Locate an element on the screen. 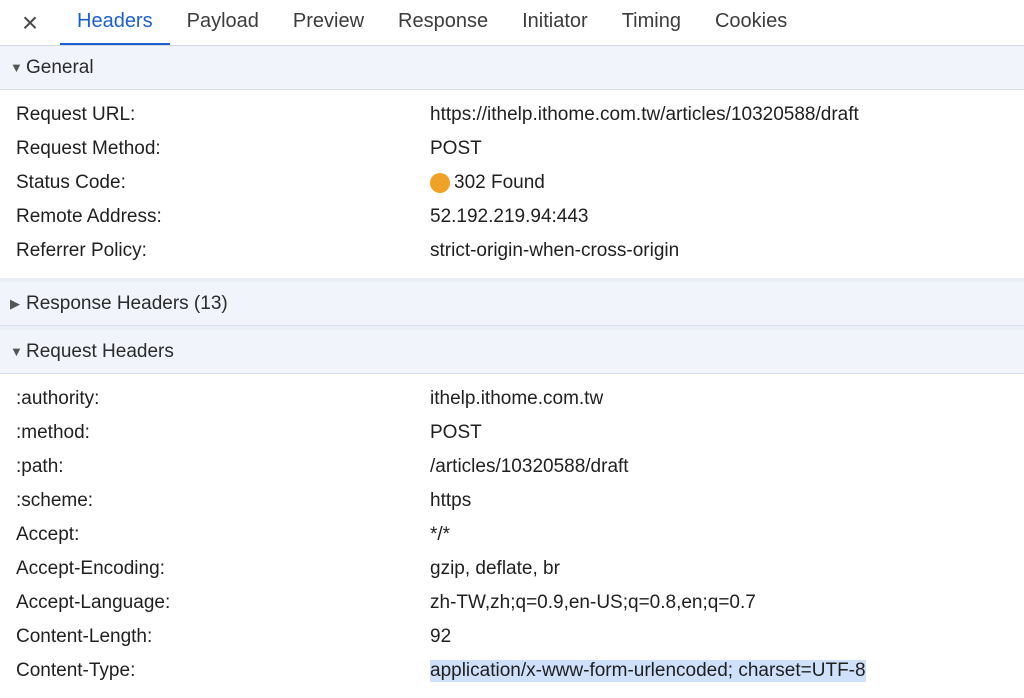 The image size is (1024, 698). tab-response: Response is located at coordinates (443, 22).